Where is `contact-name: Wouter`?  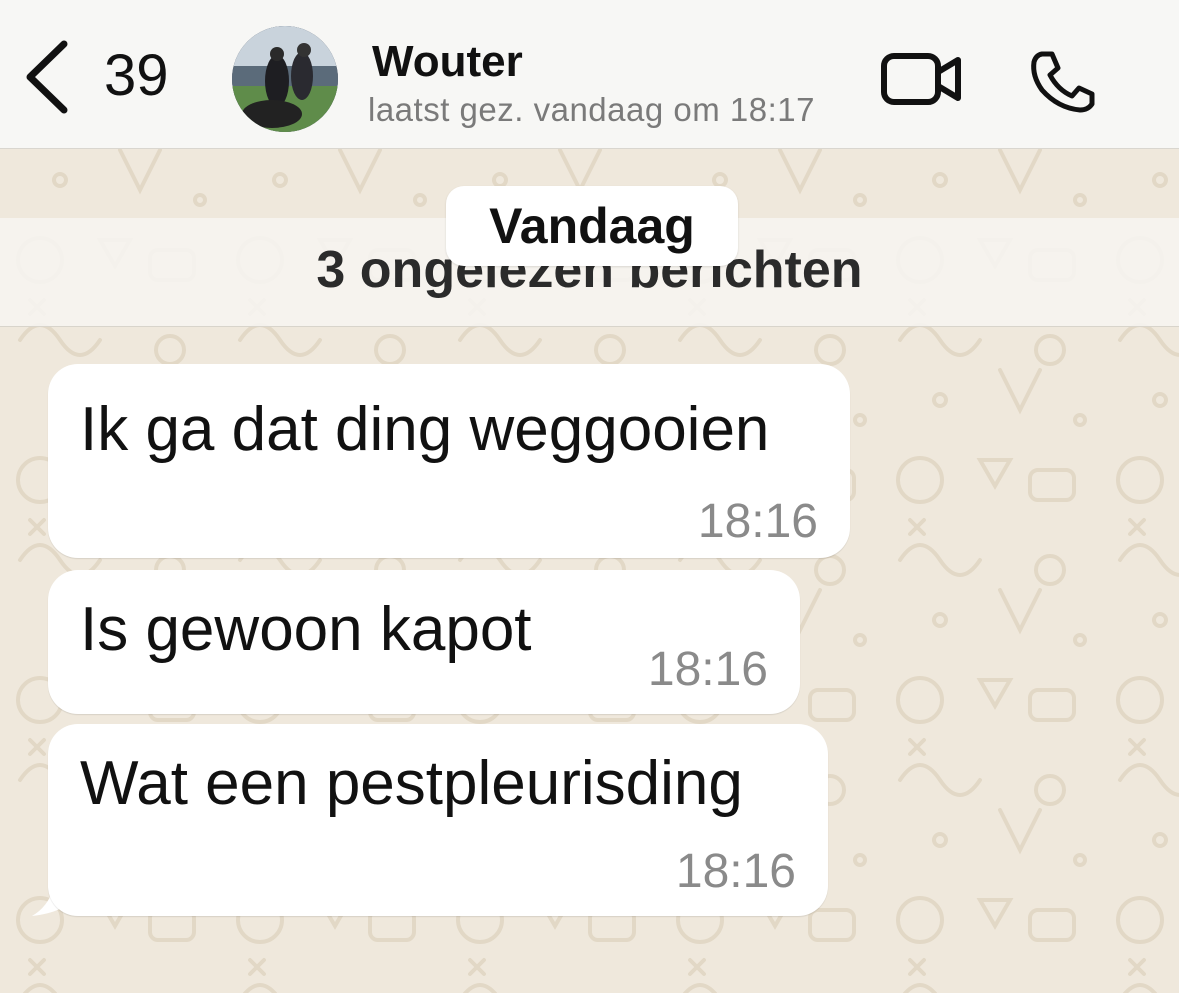 contact-name: Wouter is located at coordinates (447, 62).